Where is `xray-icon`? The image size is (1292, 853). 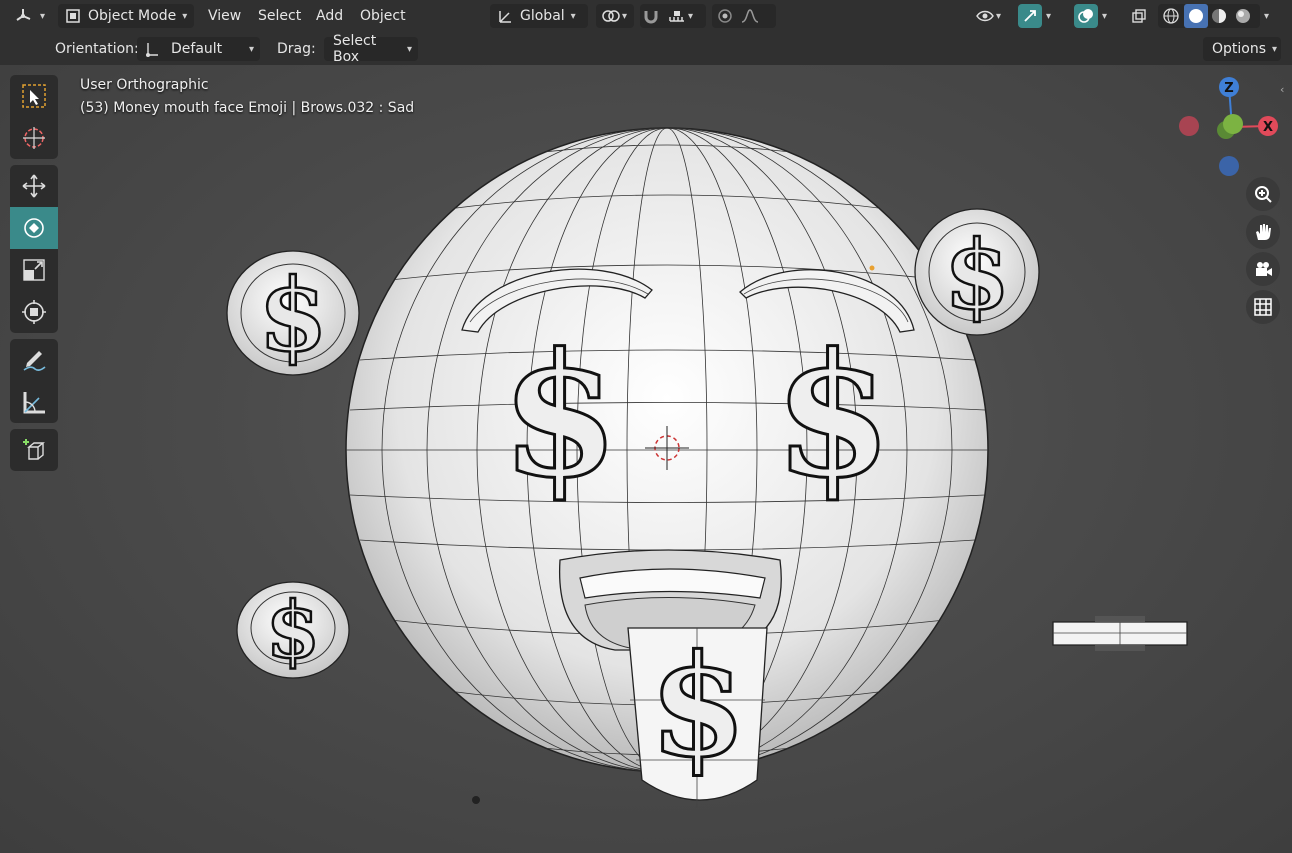
xray-icon is located at coordinates (1139, 16).